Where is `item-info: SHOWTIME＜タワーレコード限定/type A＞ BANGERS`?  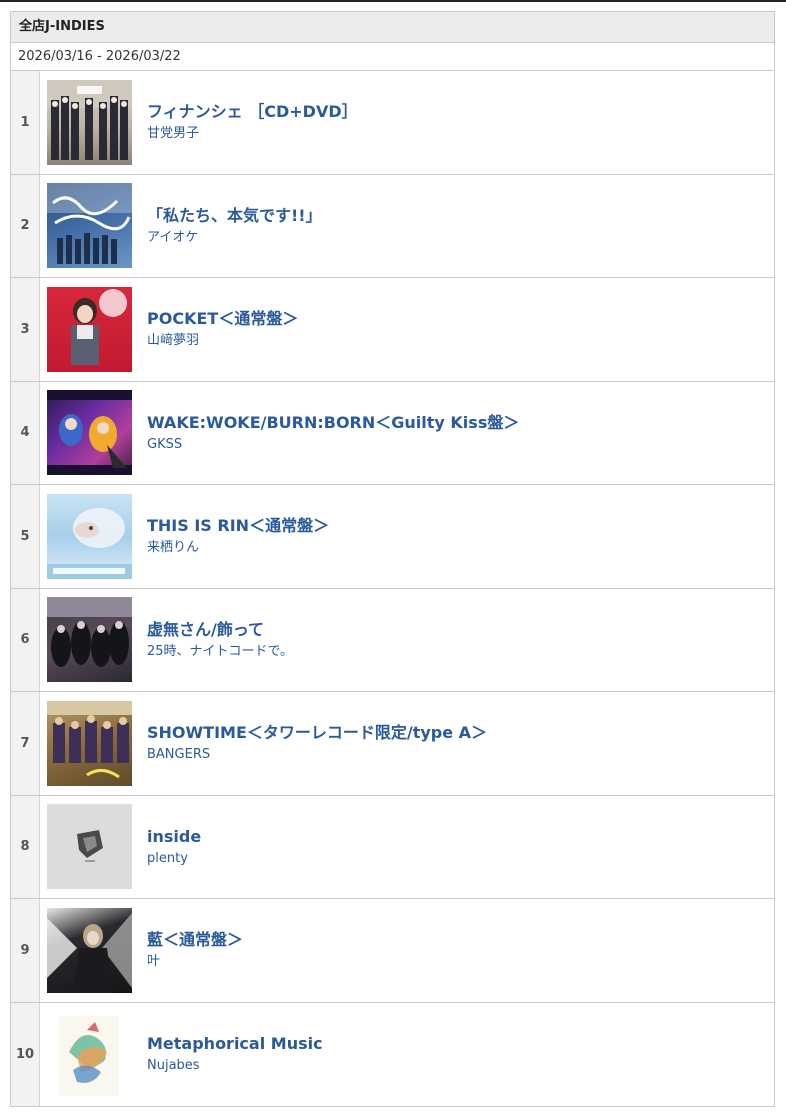
item-info: SHOWTIME＜タワーレコード限定/type A＞ BANGERS is located at coordinates (317, 743).